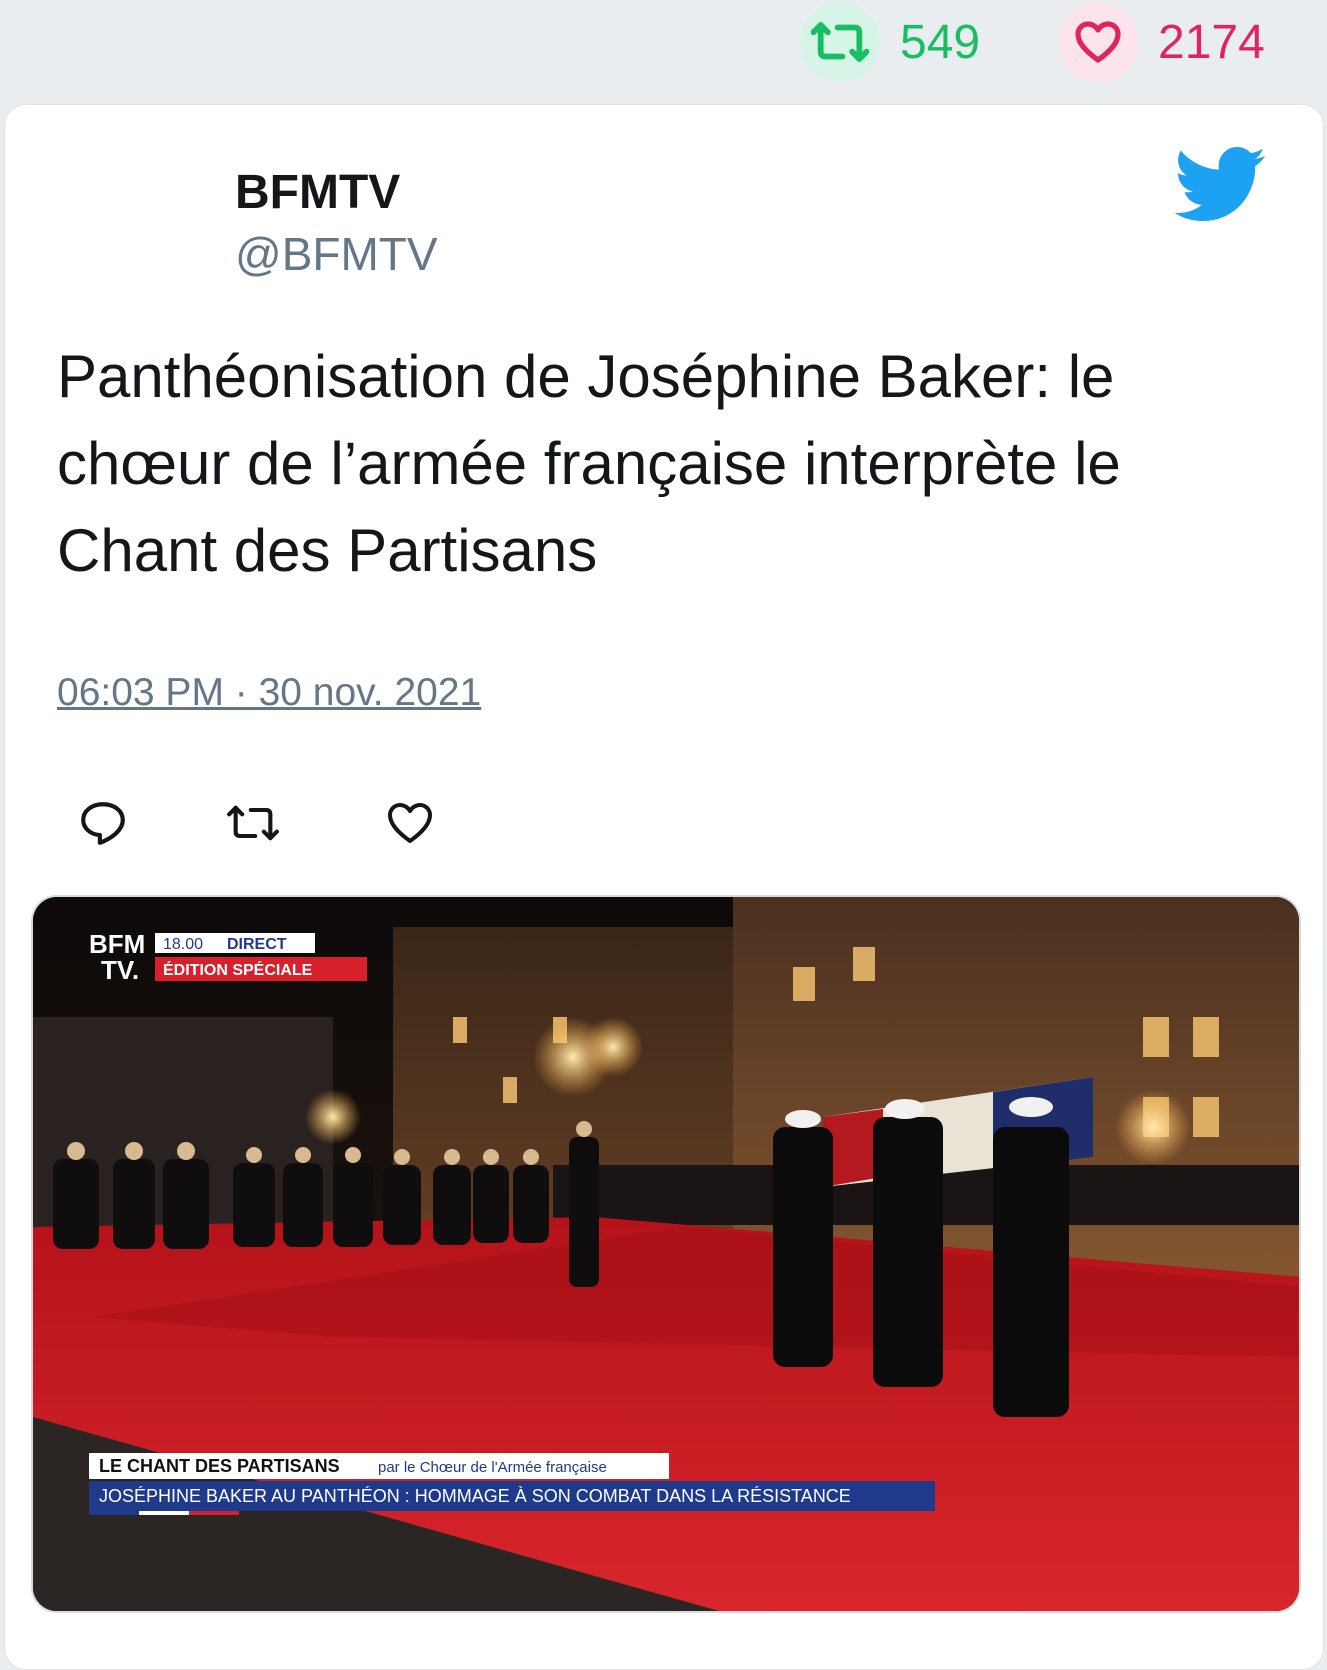 This screenshot has height=1670, width=1327. What do you see at coordinates (317, 192) in the screenshot?
I see `author-name: BFMTV` at bounding box center [317, 192].